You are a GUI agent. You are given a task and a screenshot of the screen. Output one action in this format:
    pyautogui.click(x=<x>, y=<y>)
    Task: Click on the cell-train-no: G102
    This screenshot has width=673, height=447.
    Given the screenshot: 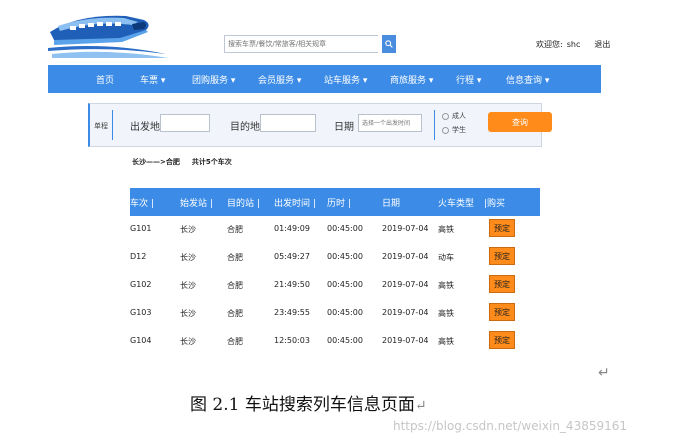 What is the action you would take?
    pyautogui.click(x=141, y=284)
    